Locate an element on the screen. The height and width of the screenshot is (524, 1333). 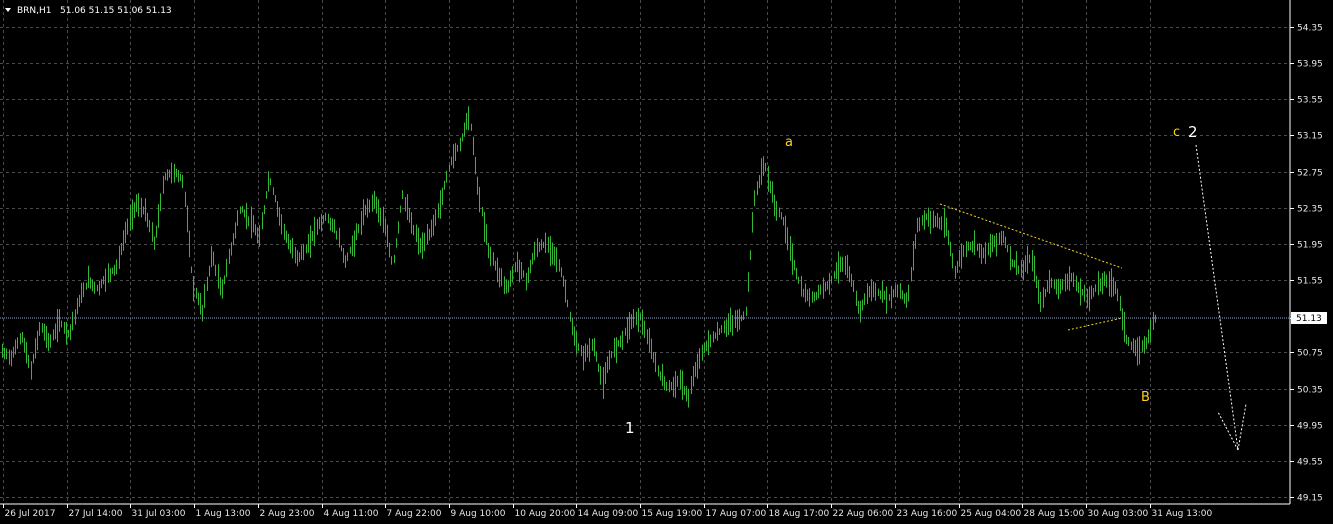
y-tick-label: 53.95 is located at coordinates (1310, 65).